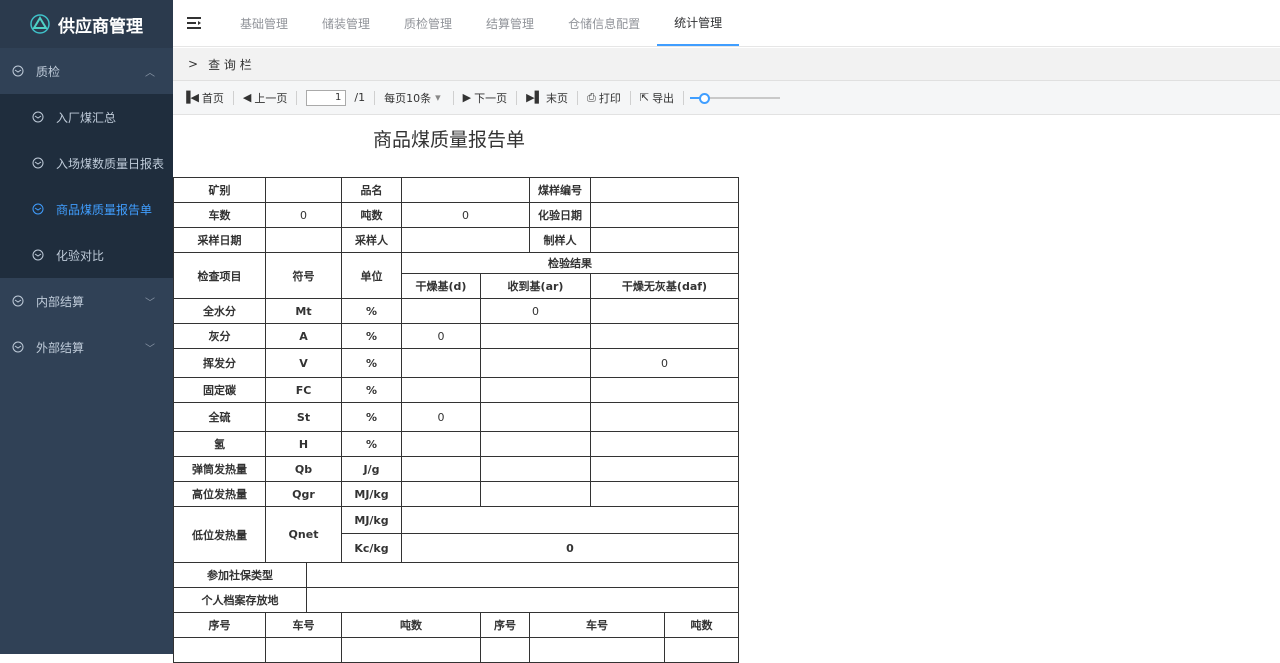  Describe the element at coordinates (428, 23) in the screenshot. I see `nav-quality-management: 质检管理` at that location.